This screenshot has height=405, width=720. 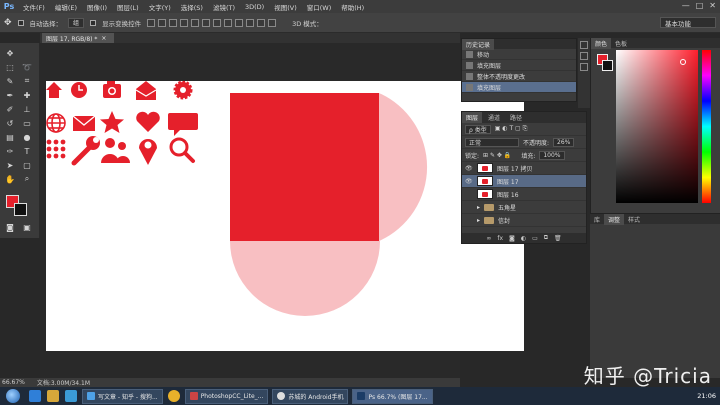 What do you see at coordinates (173, 396) in the screenshot?
I see `chrome-icon` at bounding box center [173, 396].